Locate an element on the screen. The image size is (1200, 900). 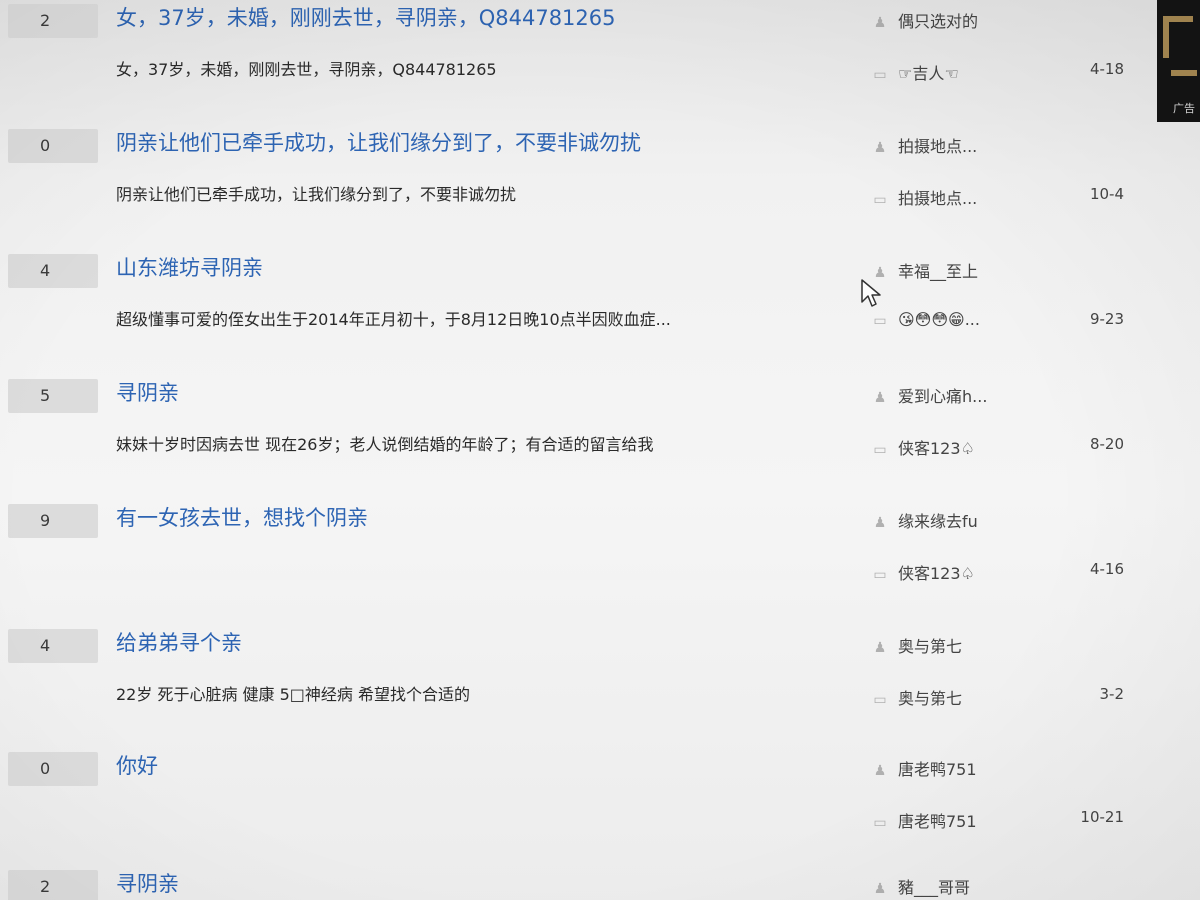
ad-logo-shape is located at coordinates (1178, 37).